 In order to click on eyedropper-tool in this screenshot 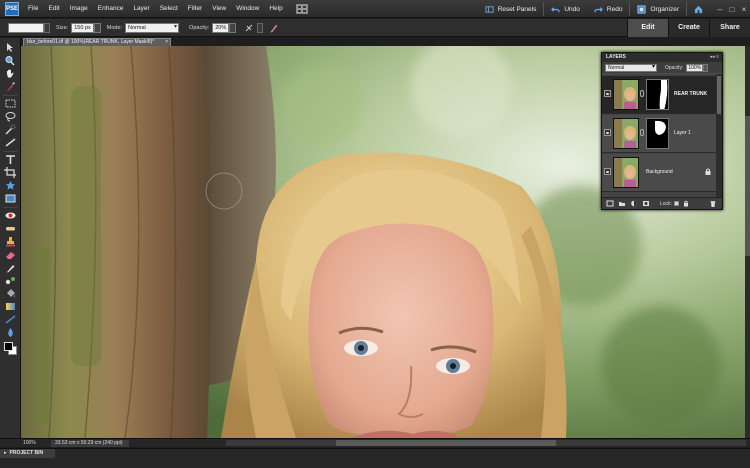, I will do `click(10, 86)`.